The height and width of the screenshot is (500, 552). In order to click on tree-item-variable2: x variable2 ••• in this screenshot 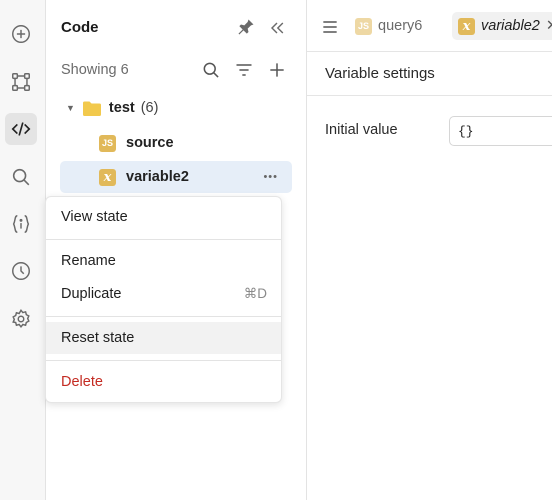, I will do `click(176, 177)`.